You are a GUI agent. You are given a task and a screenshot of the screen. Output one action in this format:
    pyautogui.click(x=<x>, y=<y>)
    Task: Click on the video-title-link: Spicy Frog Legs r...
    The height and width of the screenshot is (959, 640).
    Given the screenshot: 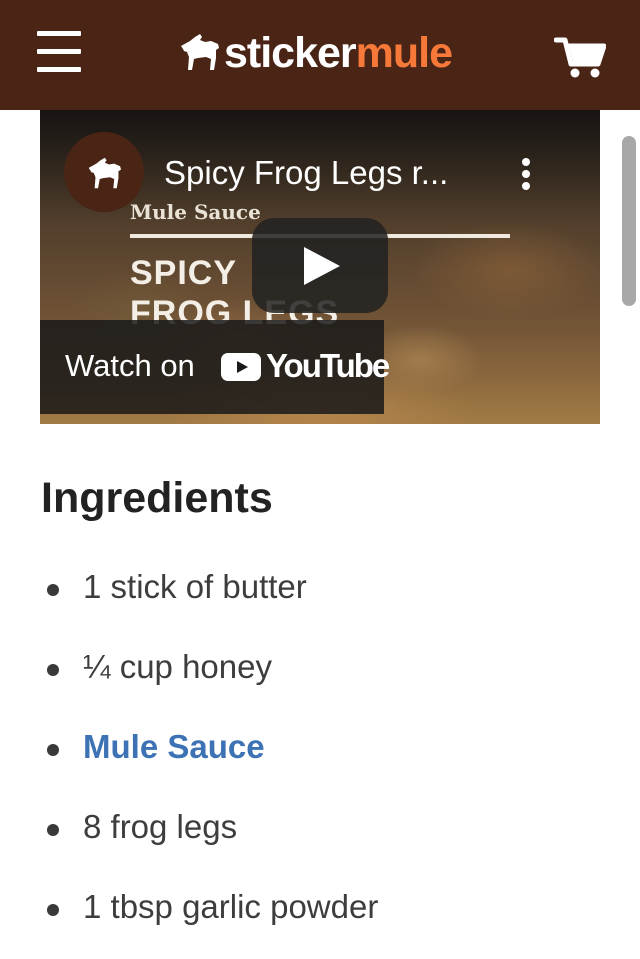 What is the action you would take?
    pyautogui.click(x=314, y=173)
    